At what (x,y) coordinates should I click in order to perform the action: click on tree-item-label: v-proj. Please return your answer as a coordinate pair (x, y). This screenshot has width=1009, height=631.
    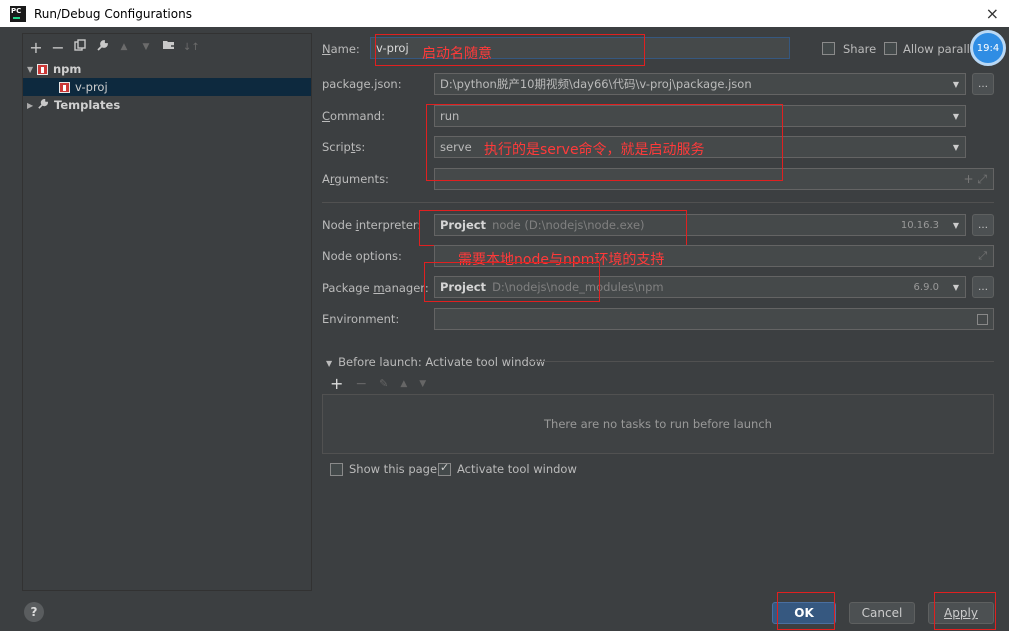
    Looking at the image, I should click on (91, 87).